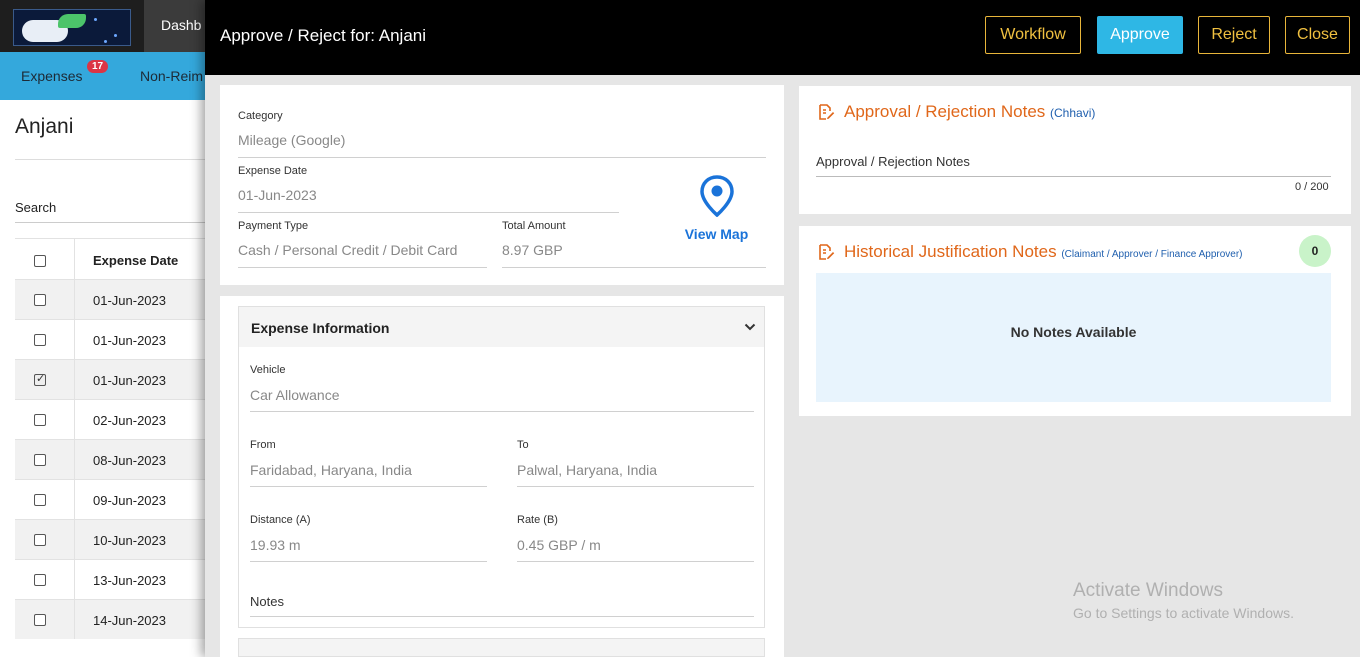 This screenshot has width=1360, height=657. Describe the element at coordinates (716, 208) in the screenshot. I see `view-map-link: View Map` at that location.